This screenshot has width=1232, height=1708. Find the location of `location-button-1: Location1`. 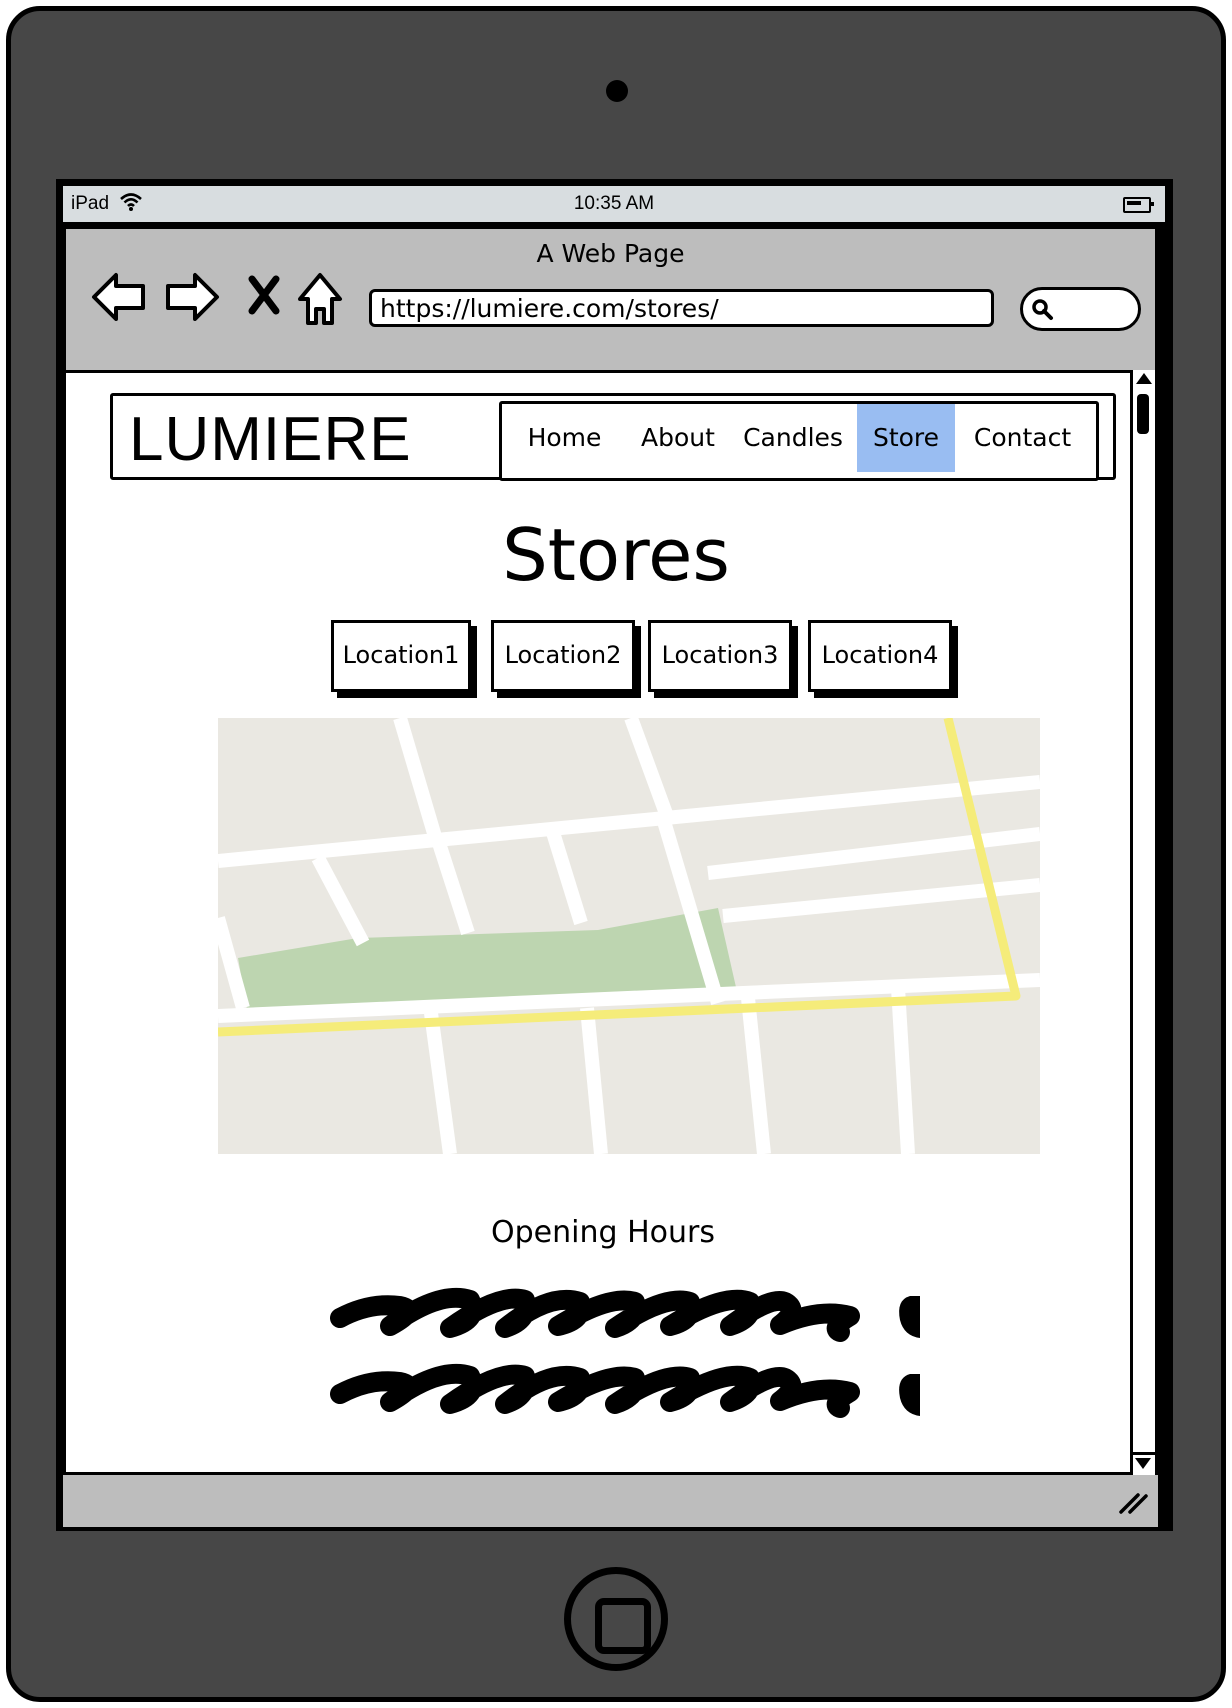

location-button-1: Location1 is located at coordinates (401, 656).